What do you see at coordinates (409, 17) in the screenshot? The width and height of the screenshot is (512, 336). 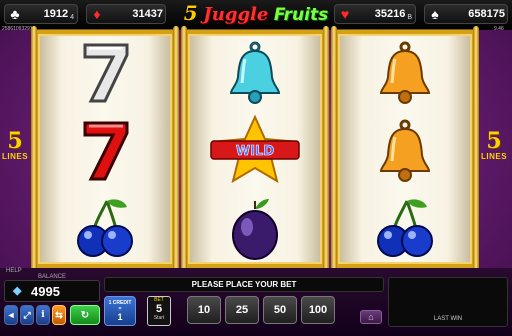 I see `jackpot-sub: B` at bounding box center [409, 17].